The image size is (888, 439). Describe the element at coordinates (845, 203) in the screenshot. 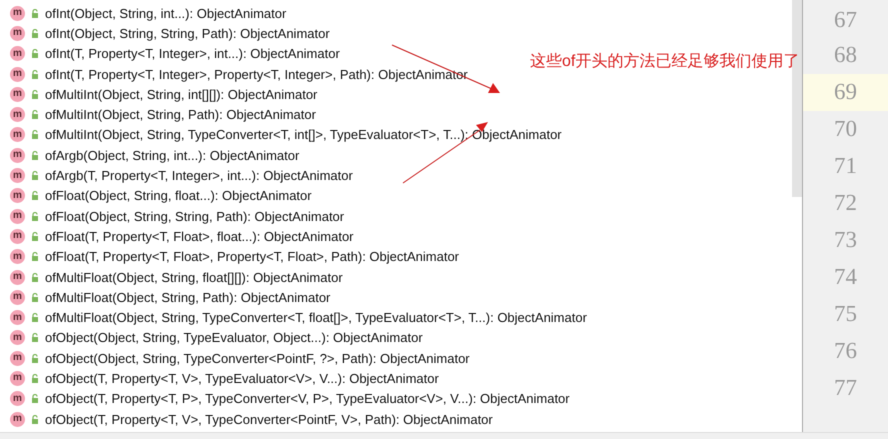

I see `line-number: 72` at that location.